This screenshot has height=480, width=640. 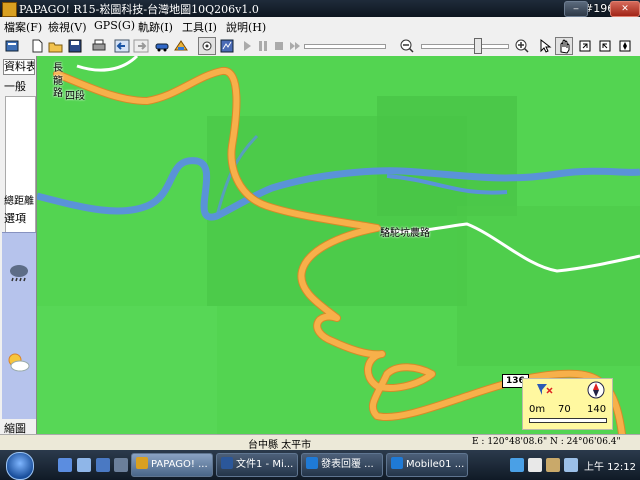 I want to click on menu-bar: 檔案(F) 檢視(V) GPS(G) 軌跡(I) 工具(I) 說明(H), so click(x=320, y=26).